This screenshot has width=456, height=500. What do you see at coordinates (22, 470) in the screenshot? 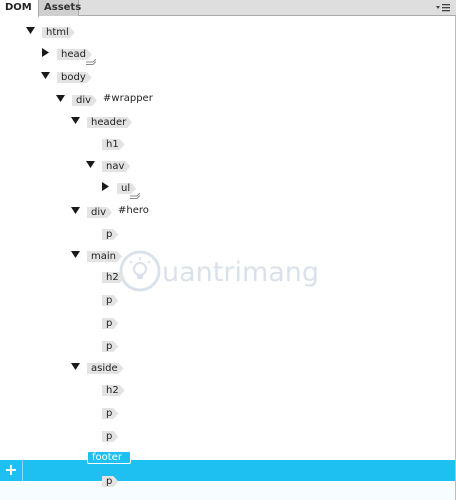
I see `selection-divider` at bounding box center [22, 470].